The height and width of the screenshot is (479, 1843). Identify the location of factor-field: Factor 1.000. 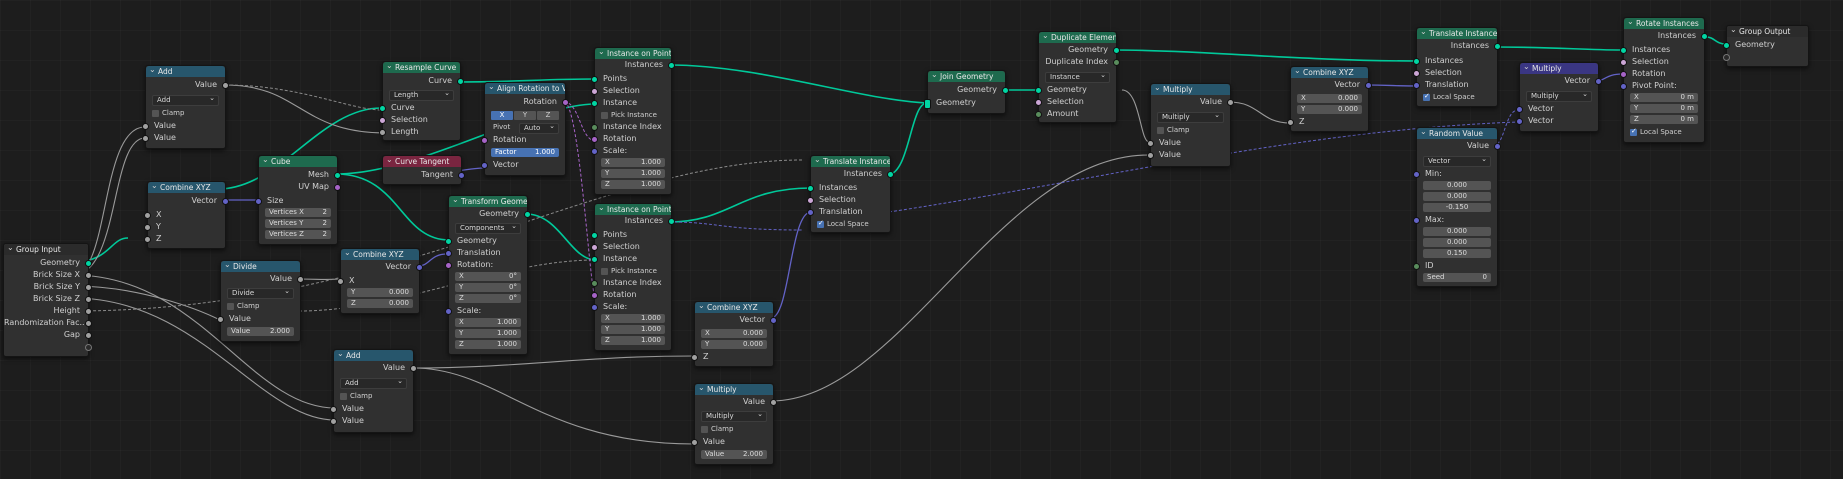
(525, 152).